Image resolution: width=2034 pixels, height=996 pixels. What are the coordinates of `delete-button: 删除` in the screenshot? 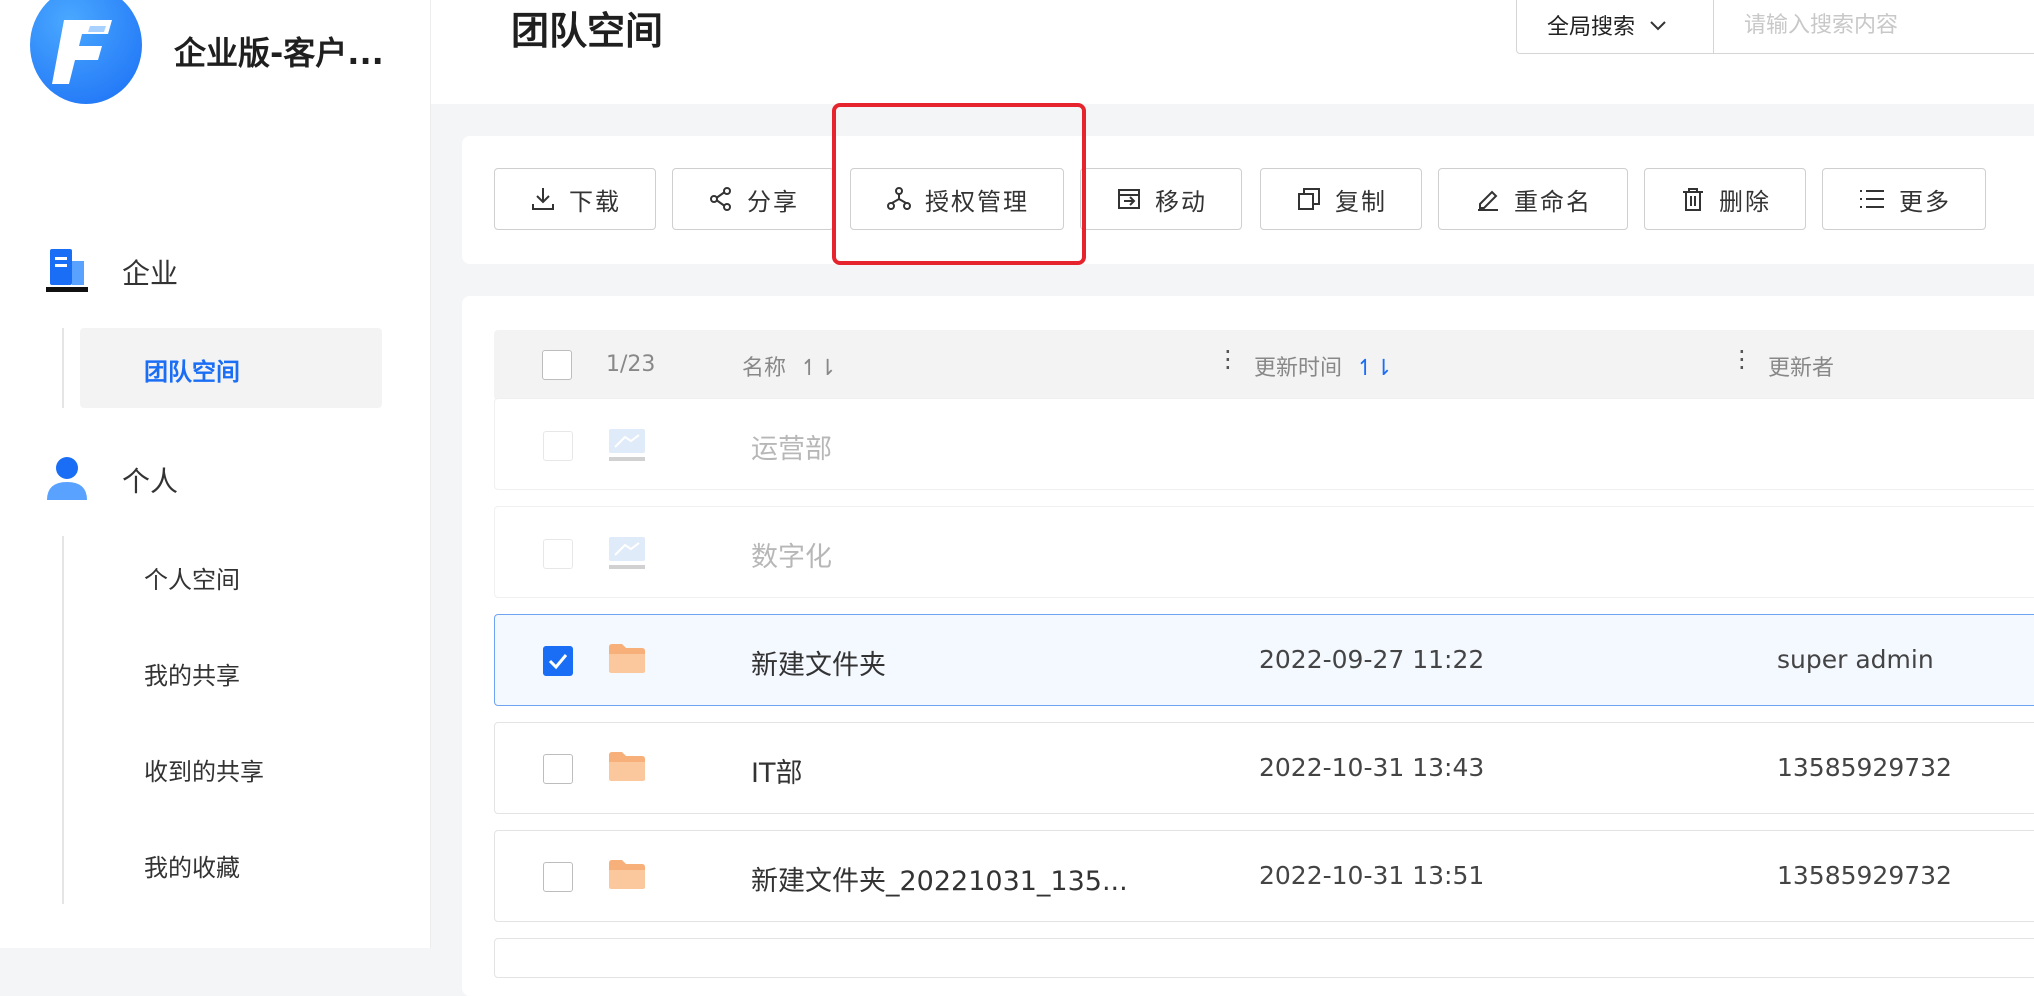 It's located at (1725, 199).